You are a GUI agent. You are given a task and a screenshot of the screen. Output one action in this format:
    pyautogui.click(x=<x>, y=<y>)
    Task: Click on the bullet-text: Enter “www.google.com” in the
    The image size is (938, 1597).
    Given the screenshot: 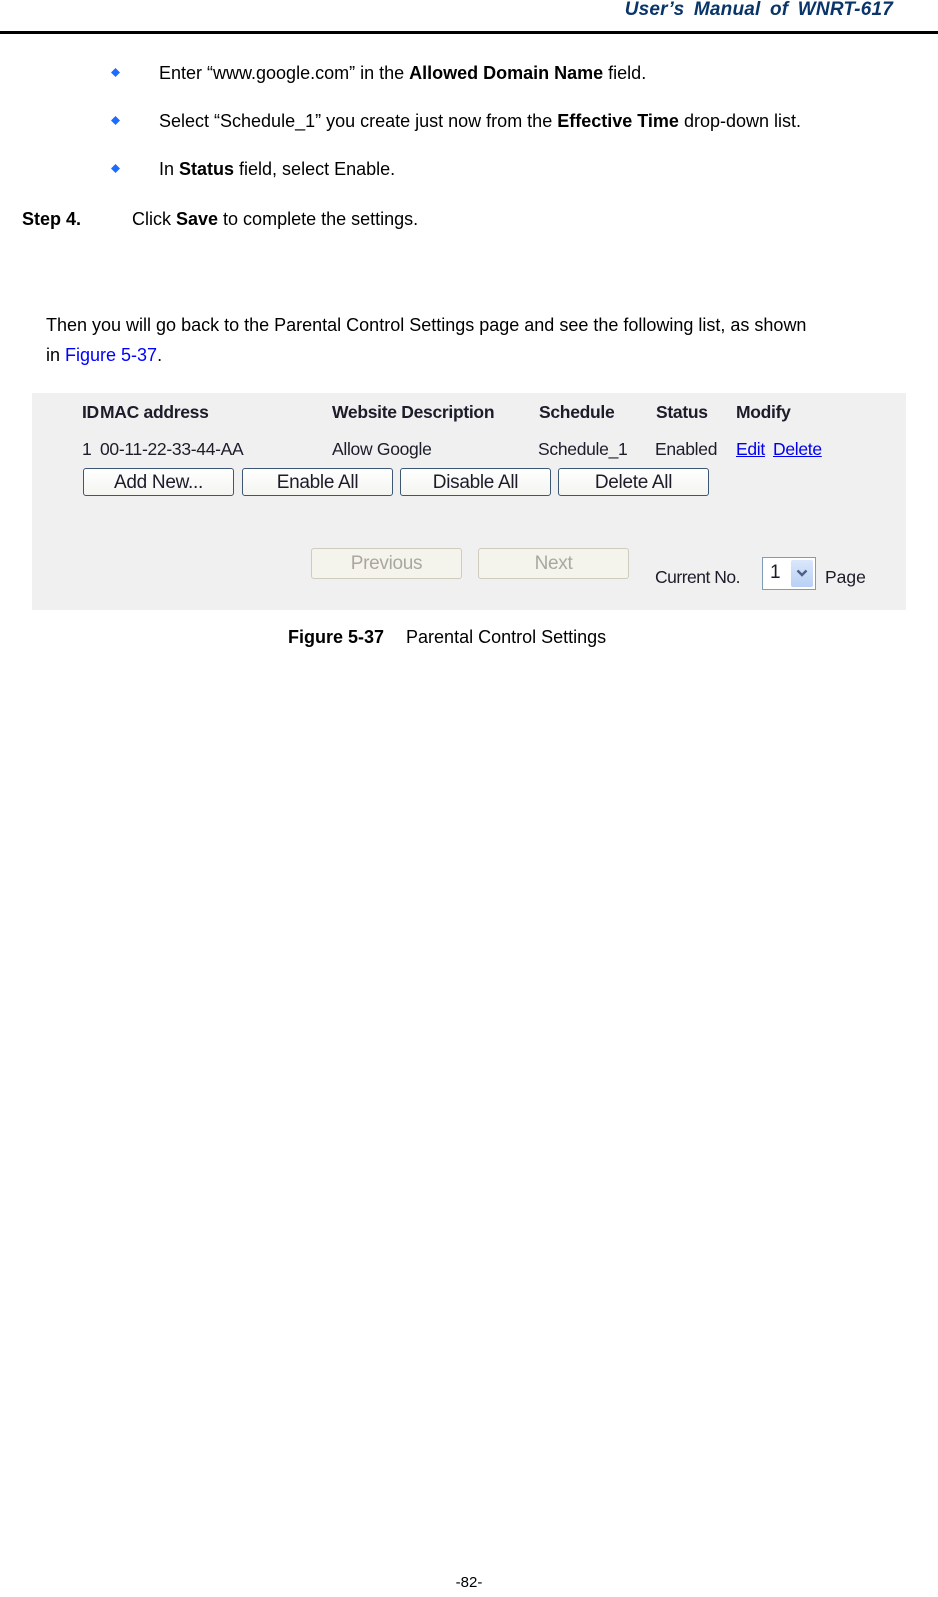 What is the action you would take?
    pyautogui.click(x=284, y=73)
    